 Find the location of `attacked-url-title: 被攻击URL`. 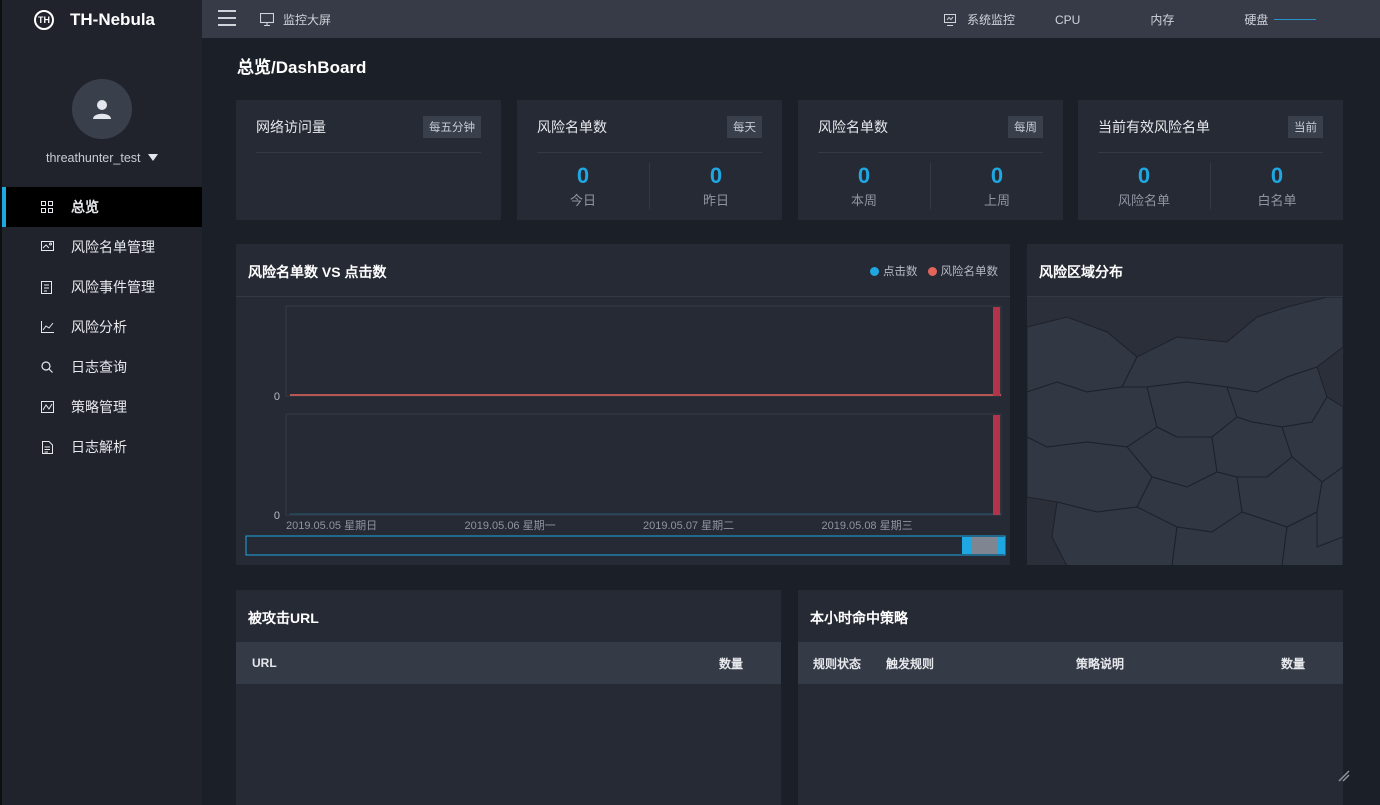

attacked-url-title: 被攻击URL is located at coordinates (283, 618).